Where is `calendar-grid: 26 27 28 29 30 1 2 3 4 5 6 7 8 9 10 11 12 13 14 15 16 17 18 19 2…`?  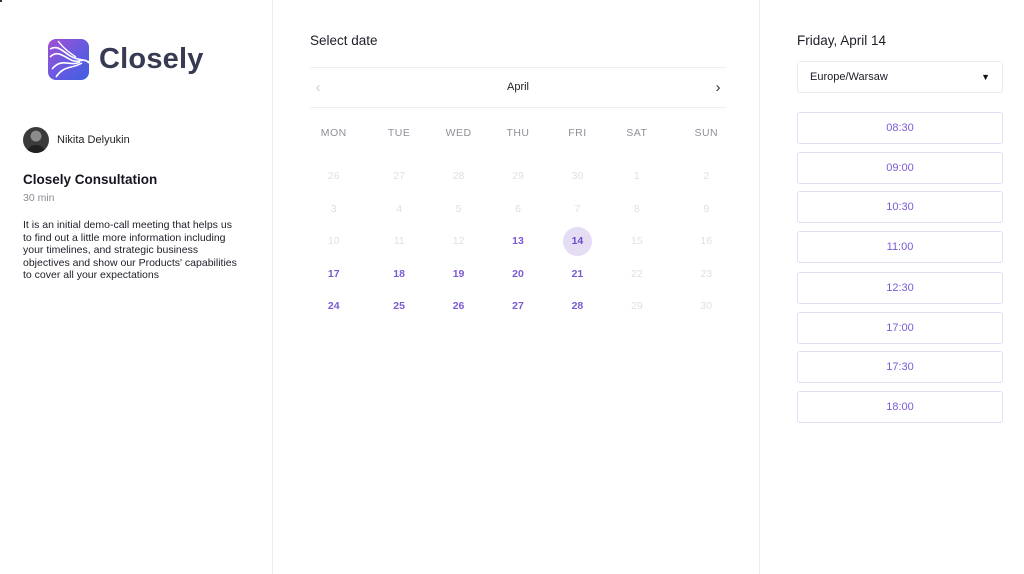
calendar-grid: 26 27 28 29 30 1 2 3 4 5 6 7 8 9 10 11 12 13 14 15 16 17 18 19 2… is located at coordinates (518, 241).